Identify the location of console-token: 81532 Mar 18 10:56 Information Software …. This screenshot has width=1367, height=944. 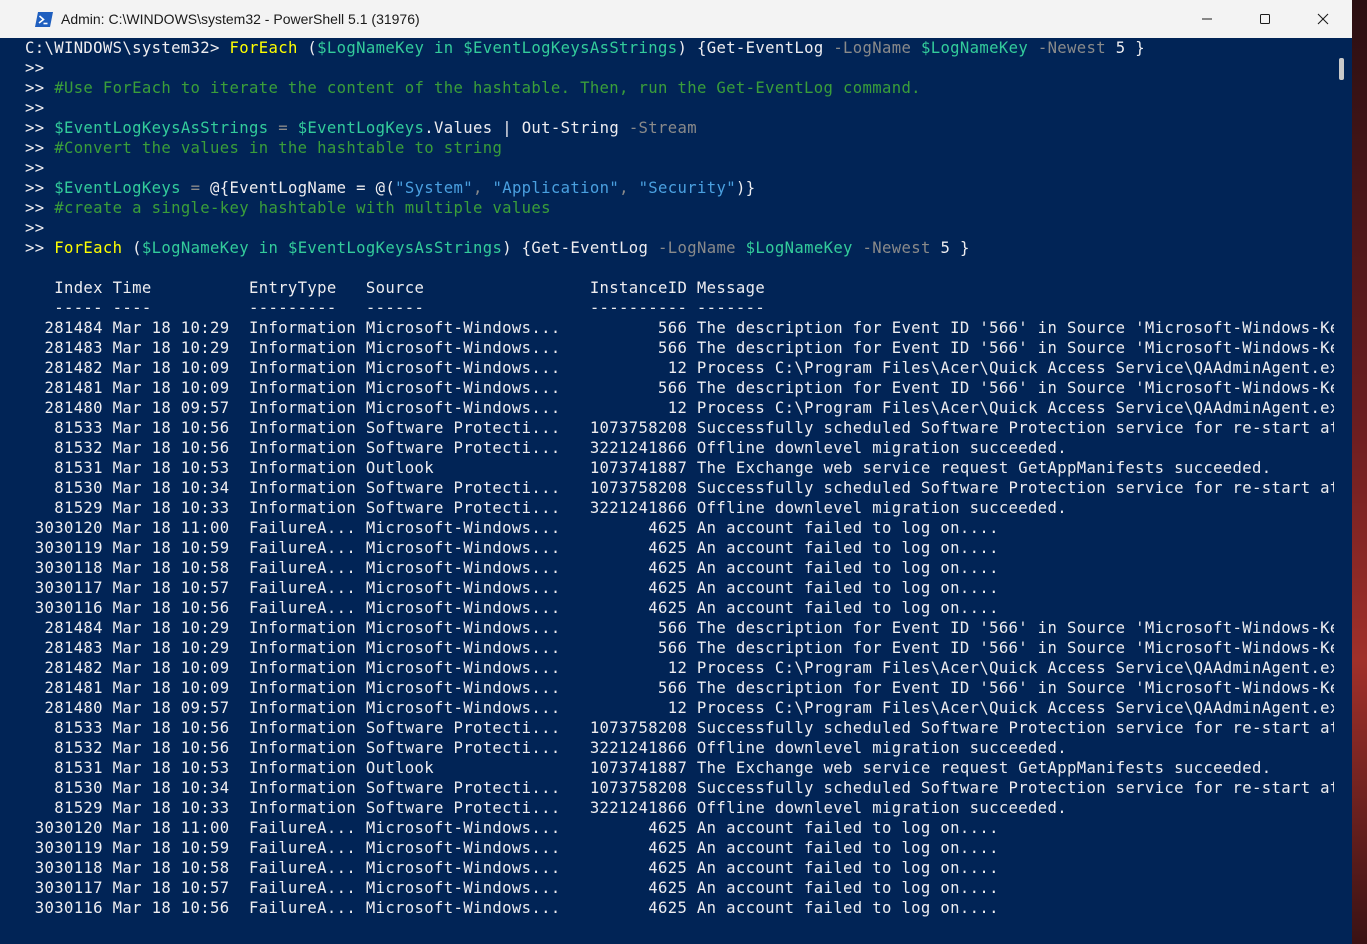
(546, 448).